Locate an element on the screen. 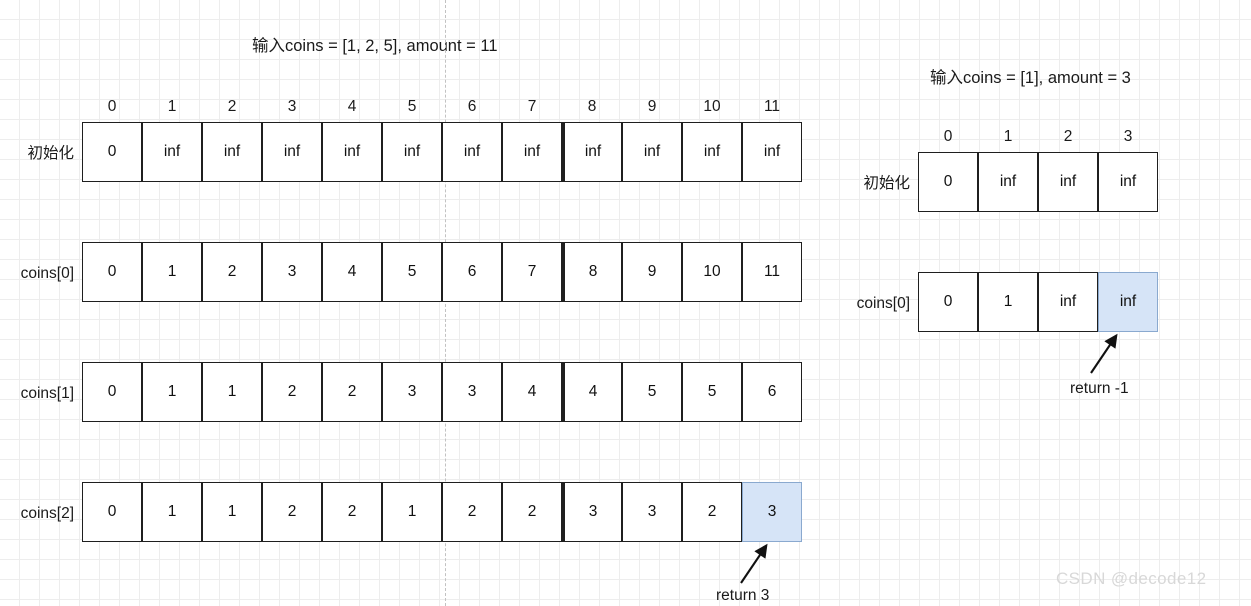  left-cell: 7 is located at coordinates (532, 272).